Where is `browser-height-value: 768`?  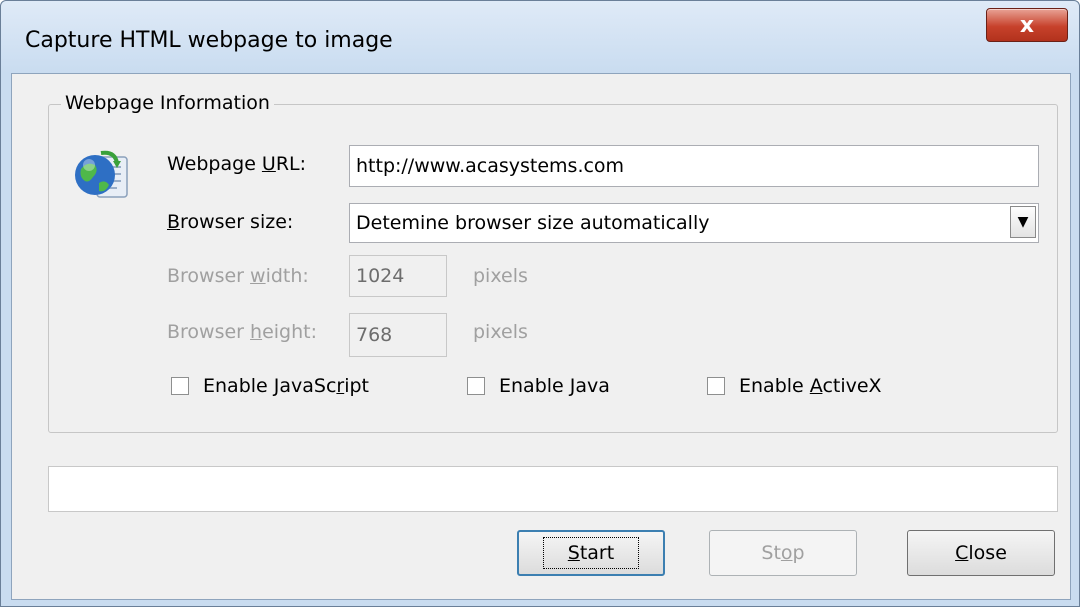 browser-height-value: 768 is located at coordinates (374, 335).